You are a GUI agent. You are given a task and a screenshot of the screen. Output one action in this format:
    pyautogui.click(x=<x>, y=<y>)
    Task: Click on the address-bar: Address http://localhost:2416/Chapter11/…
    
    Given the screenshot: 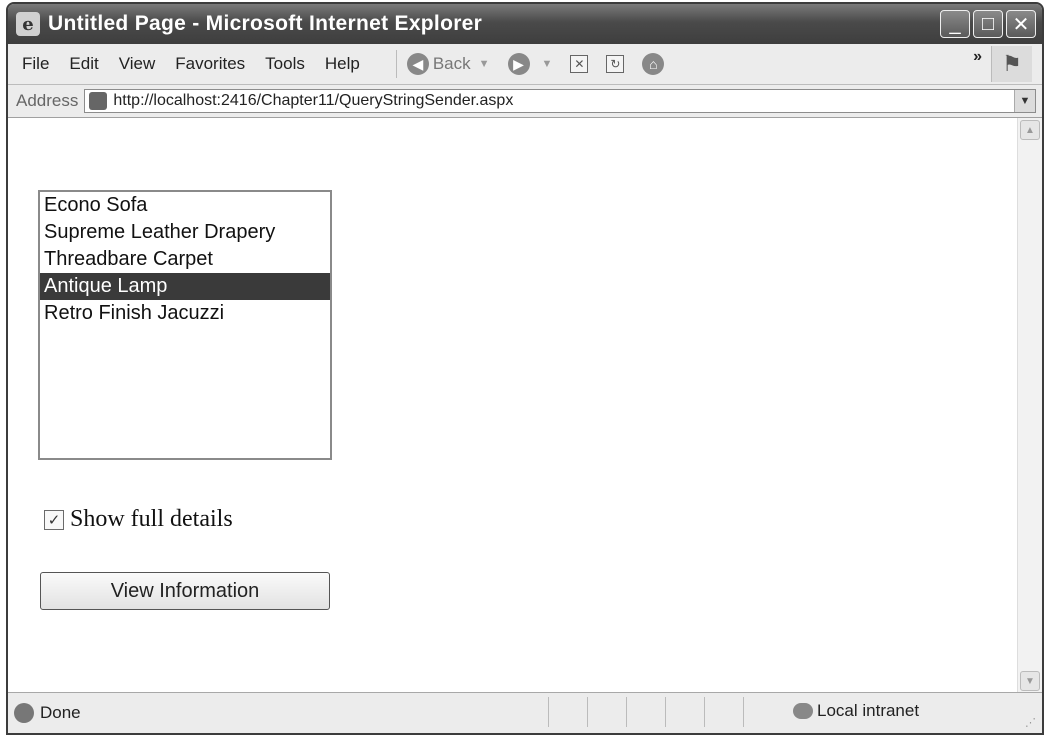 What is the action you would take?
    pyautogui.click(x=525, y=101)
    